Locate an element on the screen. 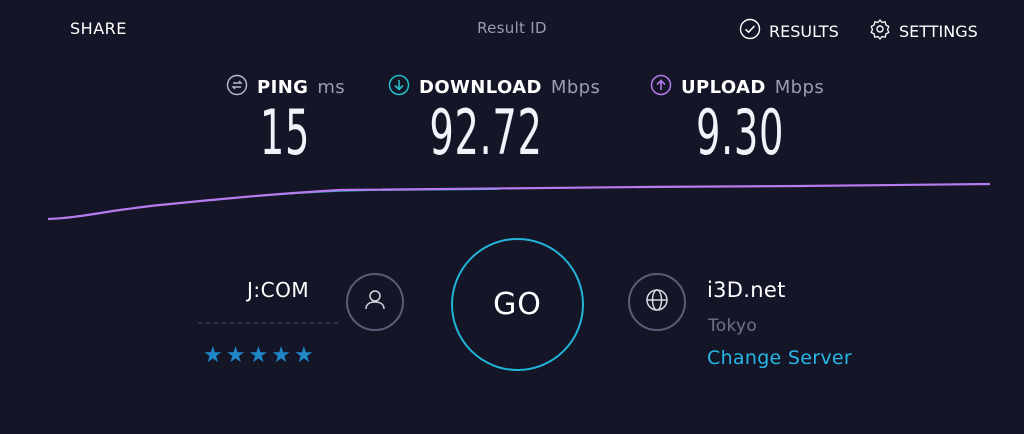  check-circle-icon is located at coordinates (750, 31).